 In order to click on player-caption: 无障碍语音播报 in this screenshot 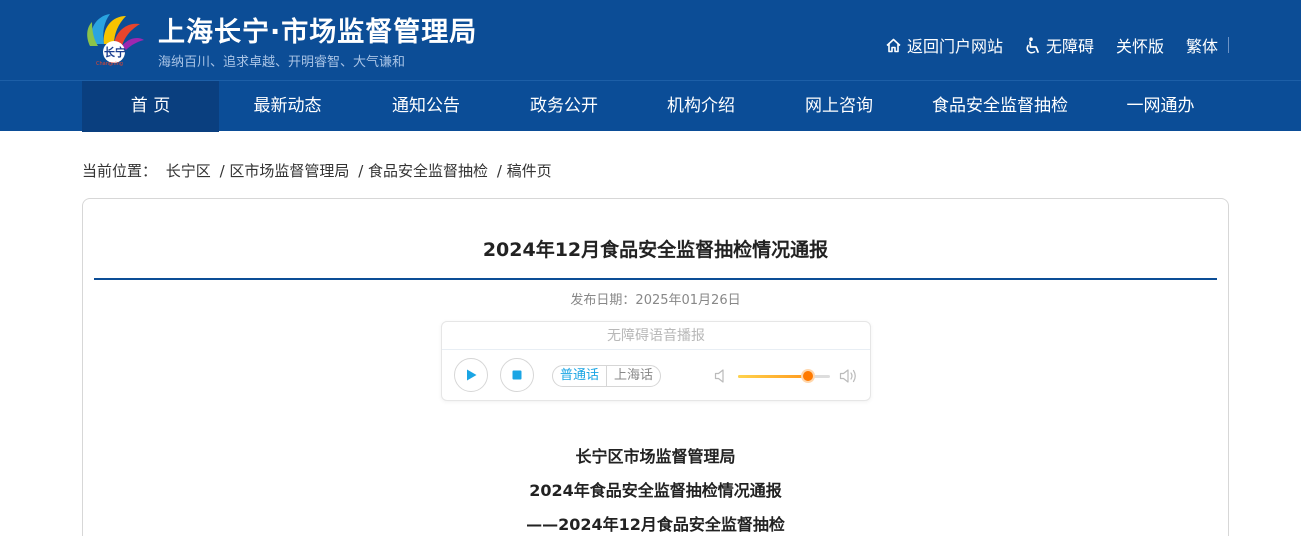, I will do `click(656, 336)`.